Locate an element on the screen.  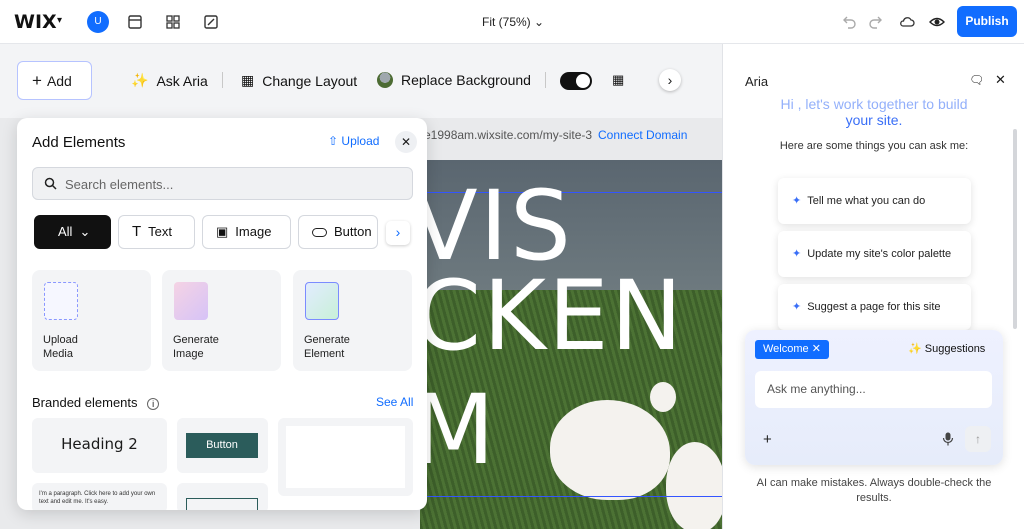
sparkle-icon: ✦ is located at coordinates (797, 307).